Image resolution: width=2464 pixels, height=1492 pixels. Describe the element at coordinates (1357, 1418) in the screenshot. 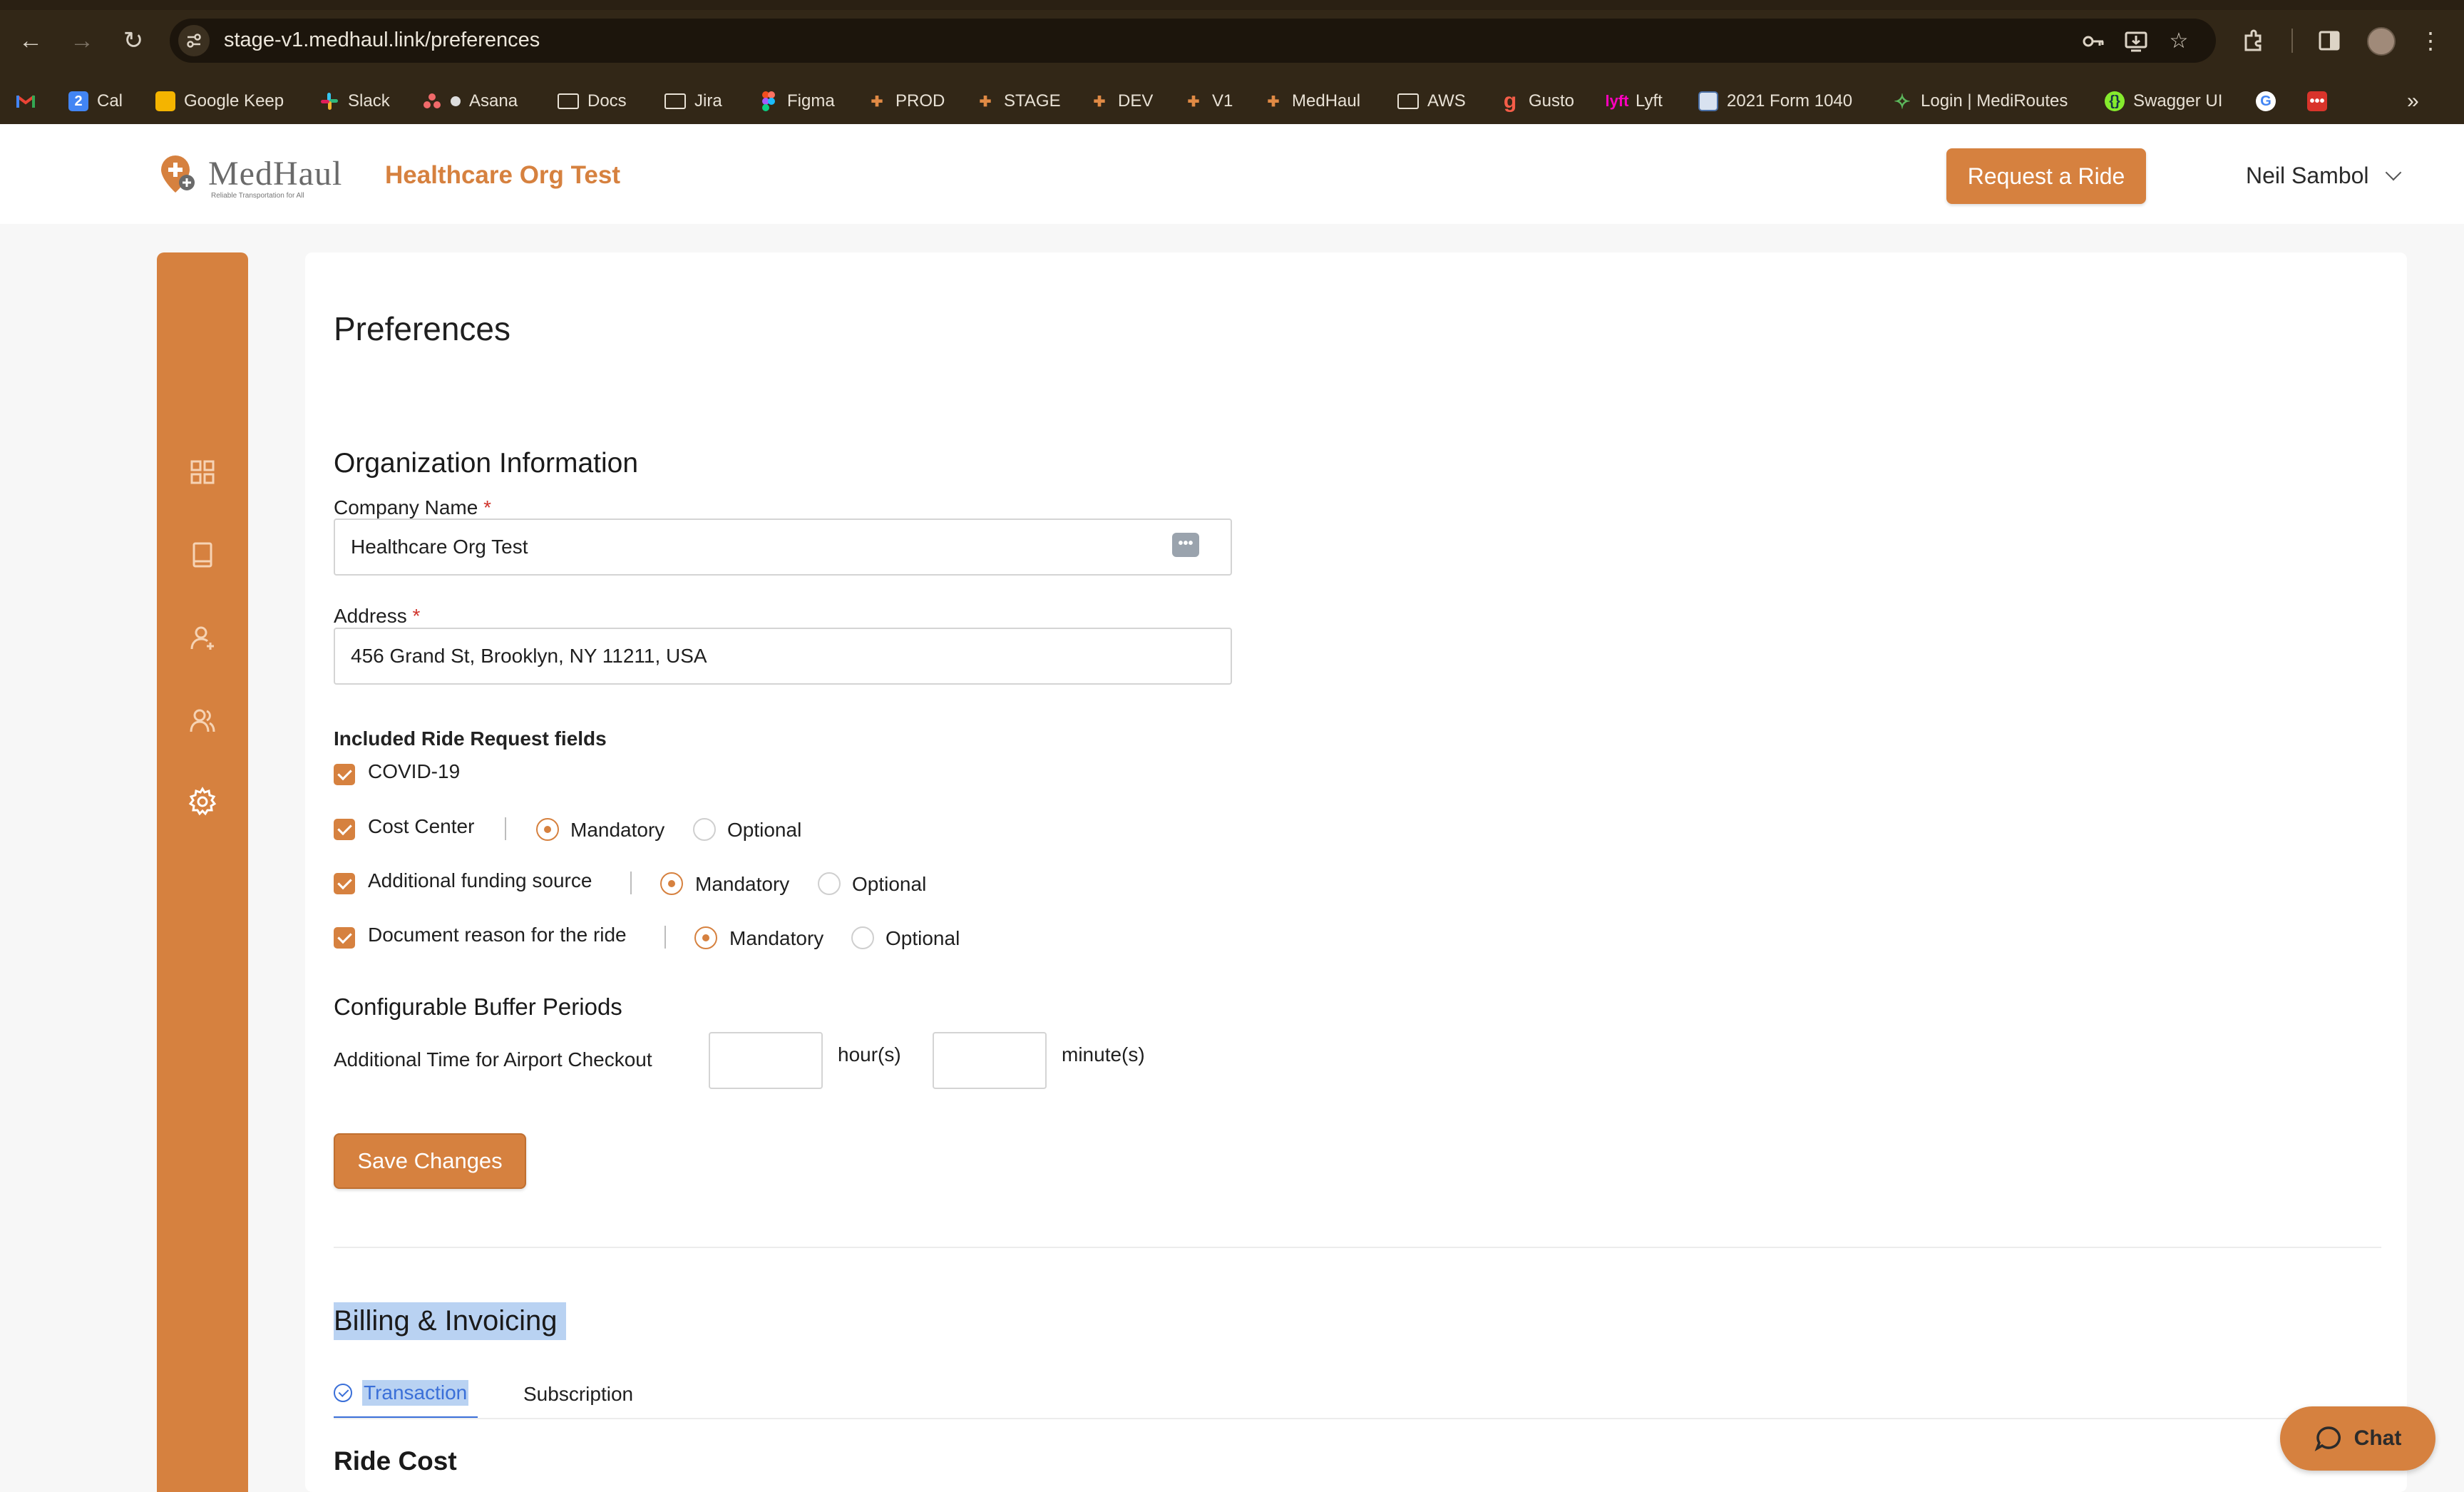

I see `tabs-divider` at that location.